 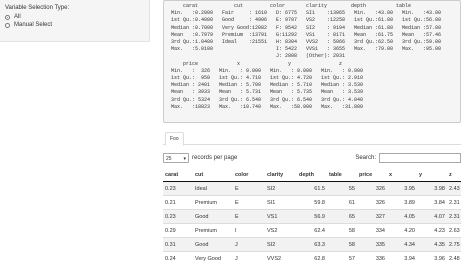 I want to click on table-cell: 336, so click(x=372, y=258).